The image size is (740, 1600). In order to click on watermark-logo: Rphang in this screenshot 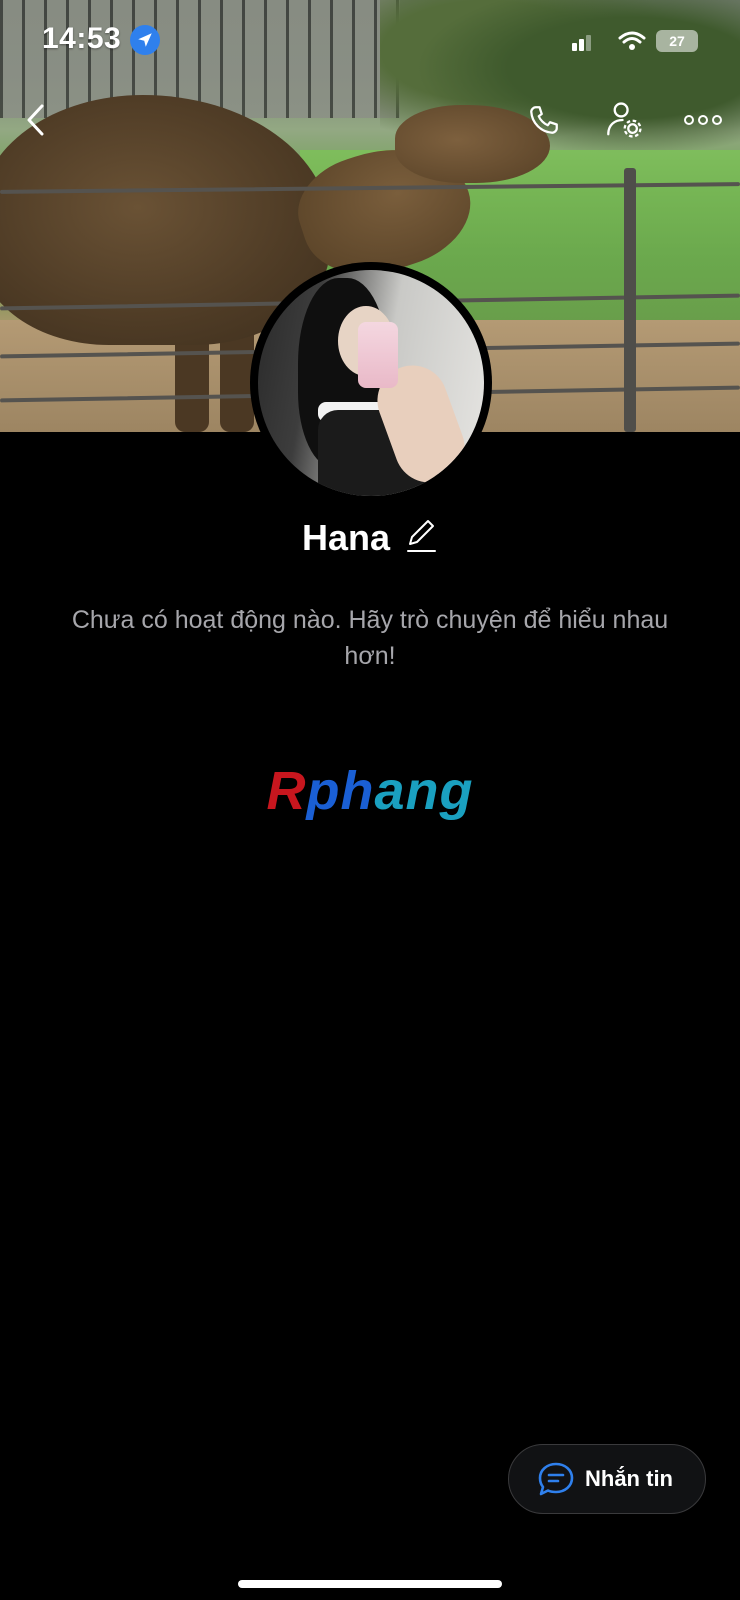, I will do `click(370, 791)`.